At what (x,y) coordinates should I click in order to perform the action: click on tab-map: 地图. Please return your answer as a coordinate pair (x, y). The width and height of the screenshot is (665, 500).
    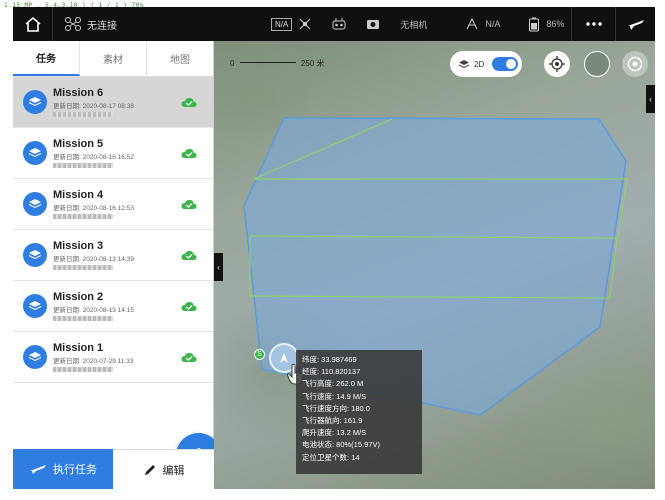
    Looking at the image, I should click on (180, 58).